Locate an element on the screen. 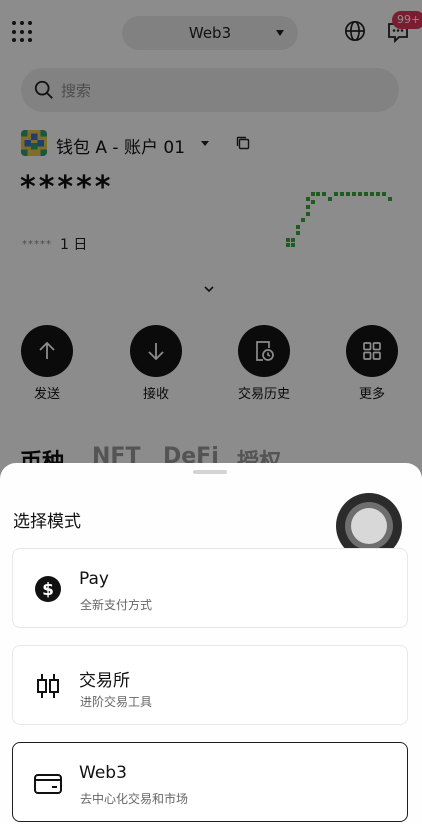  mode-option-pay: $ Pay 全新支付方式 is located at coordinates (210, 588).